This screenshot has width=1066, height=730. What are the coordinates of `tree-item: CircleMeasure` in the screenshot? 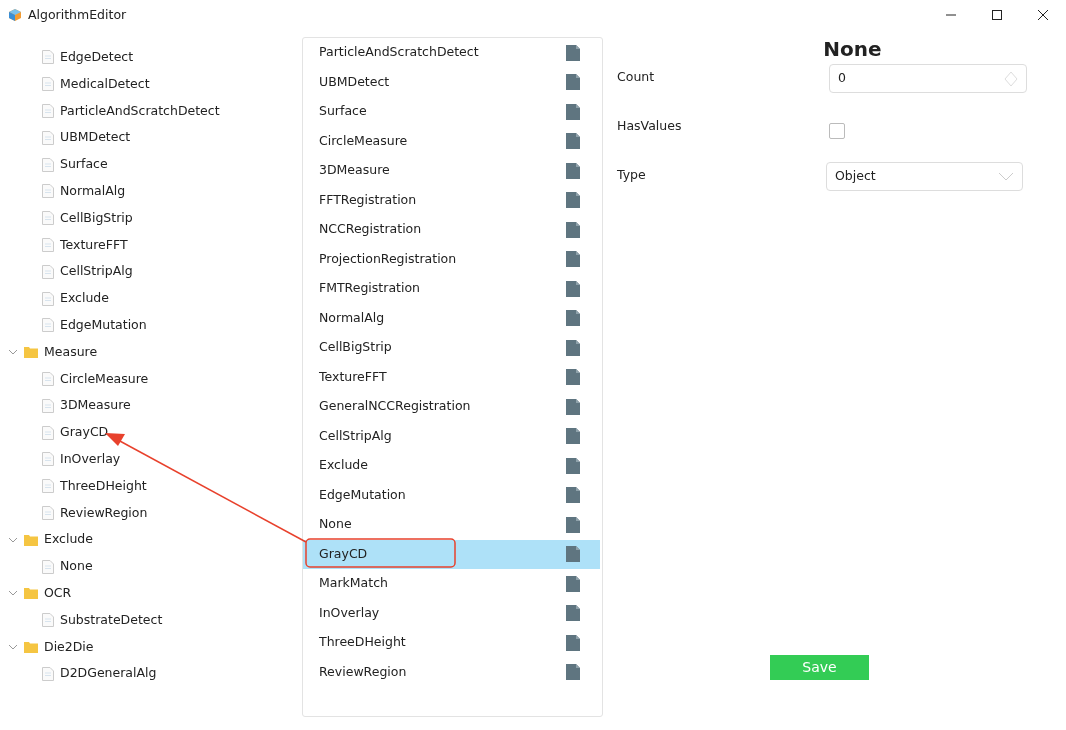 It's located at (104, 379).